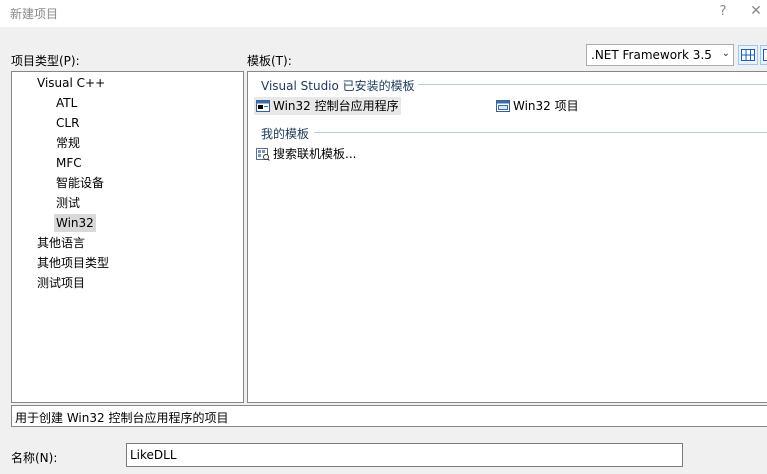  I want to click on small-icons-view-button, so click(763, 55).